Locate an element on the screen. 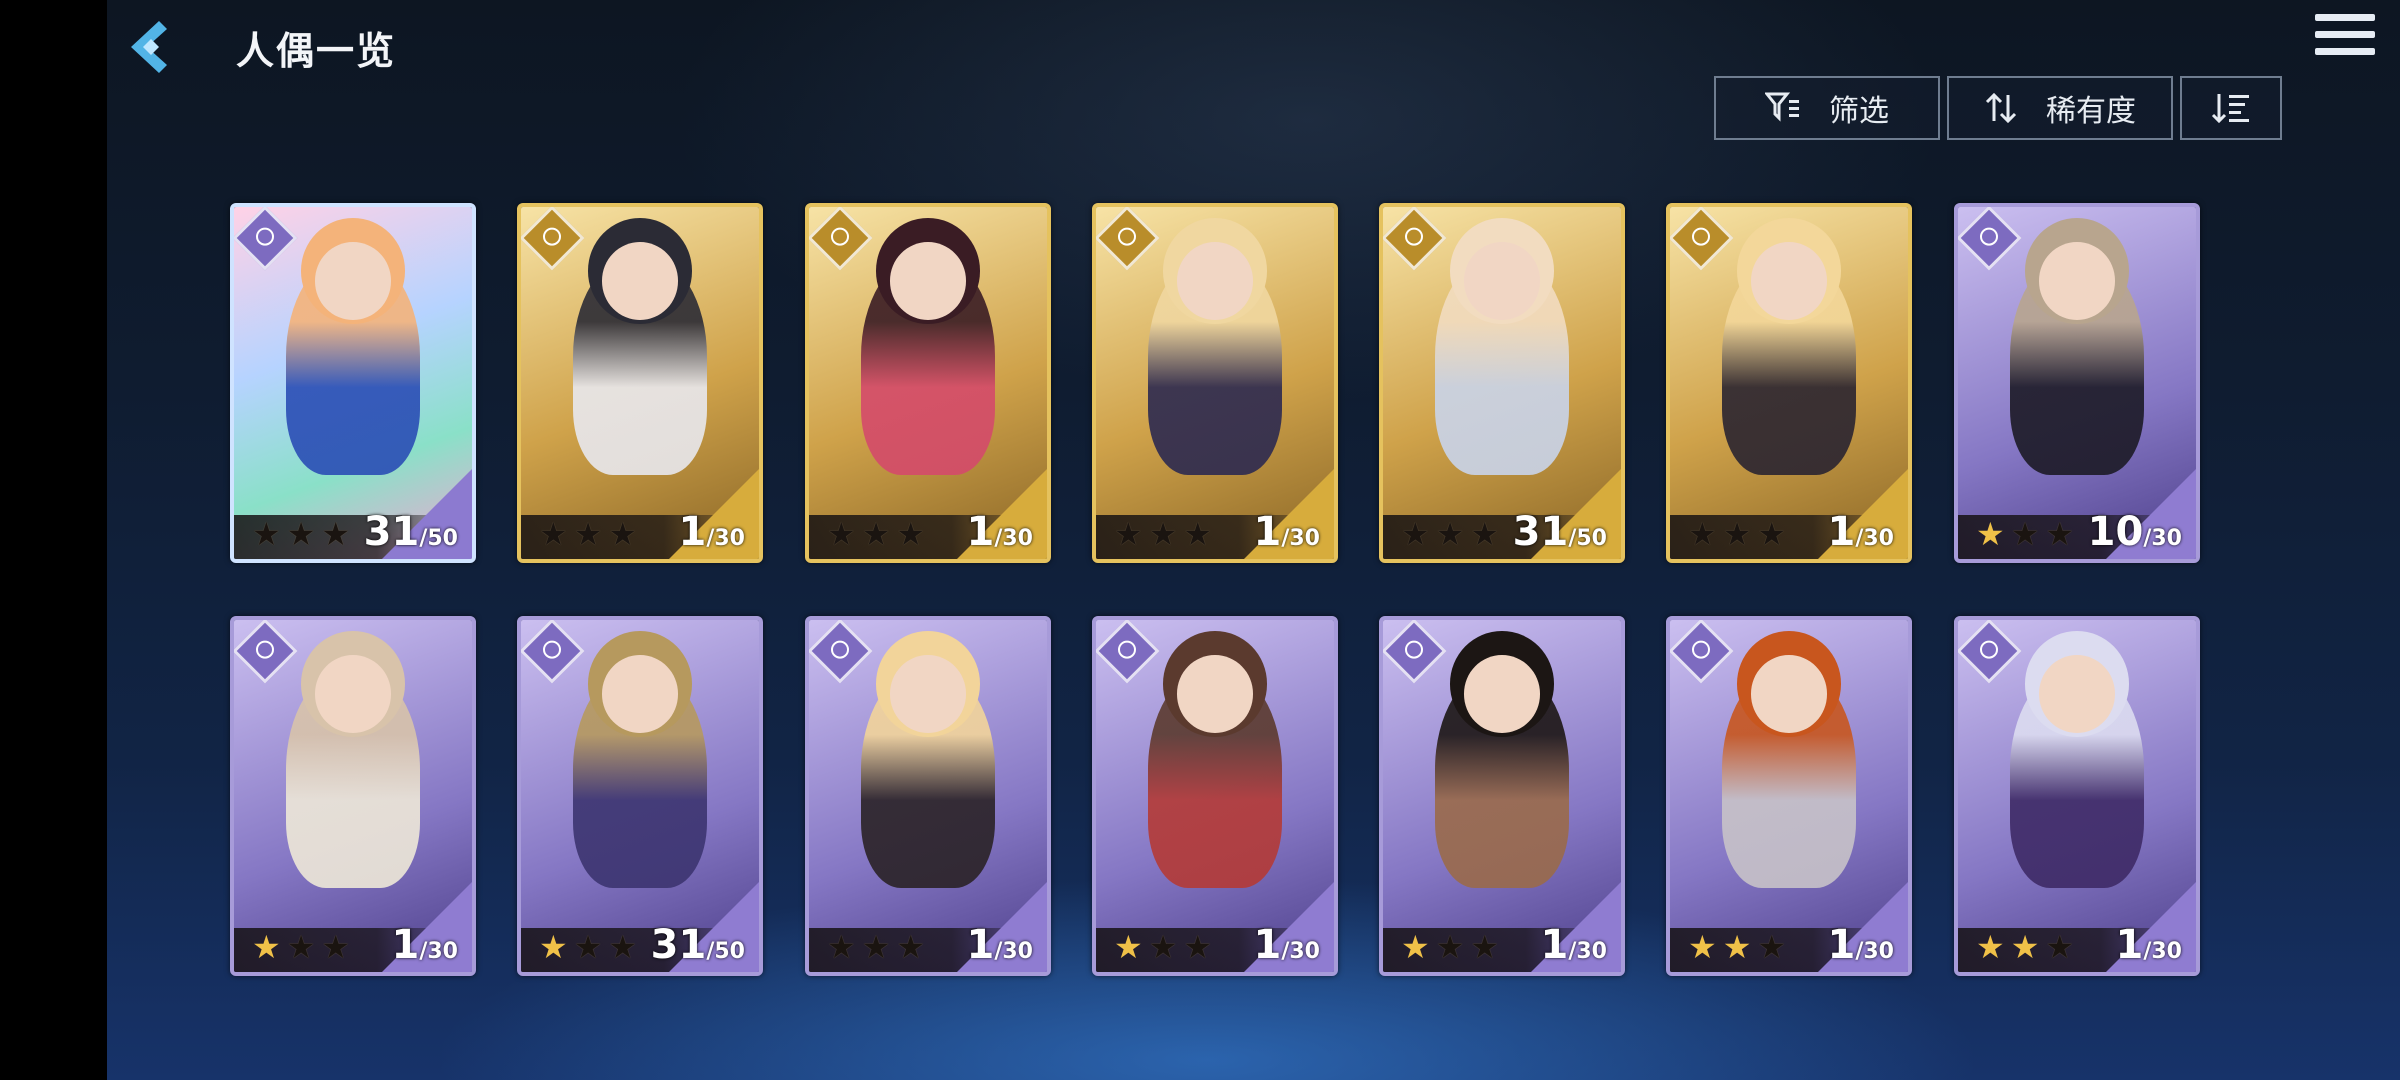 The width and height of the screenshot is (2400, 1080). back-chevron-icon is located at coordinates (149, 47).